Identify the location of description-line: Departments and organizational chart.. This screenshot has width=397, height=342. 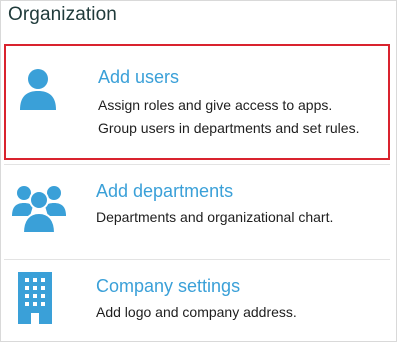
(215, 217).